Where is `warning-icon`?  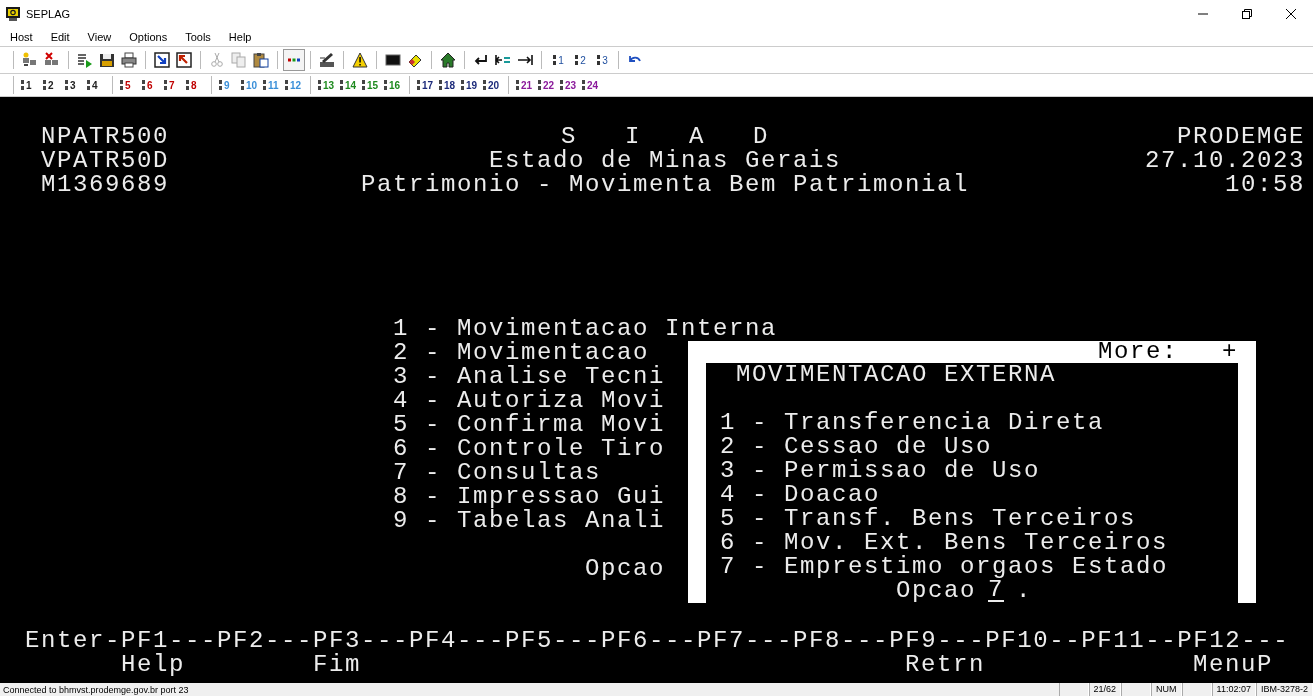
warning-icon is located at coordinates (360, 60).